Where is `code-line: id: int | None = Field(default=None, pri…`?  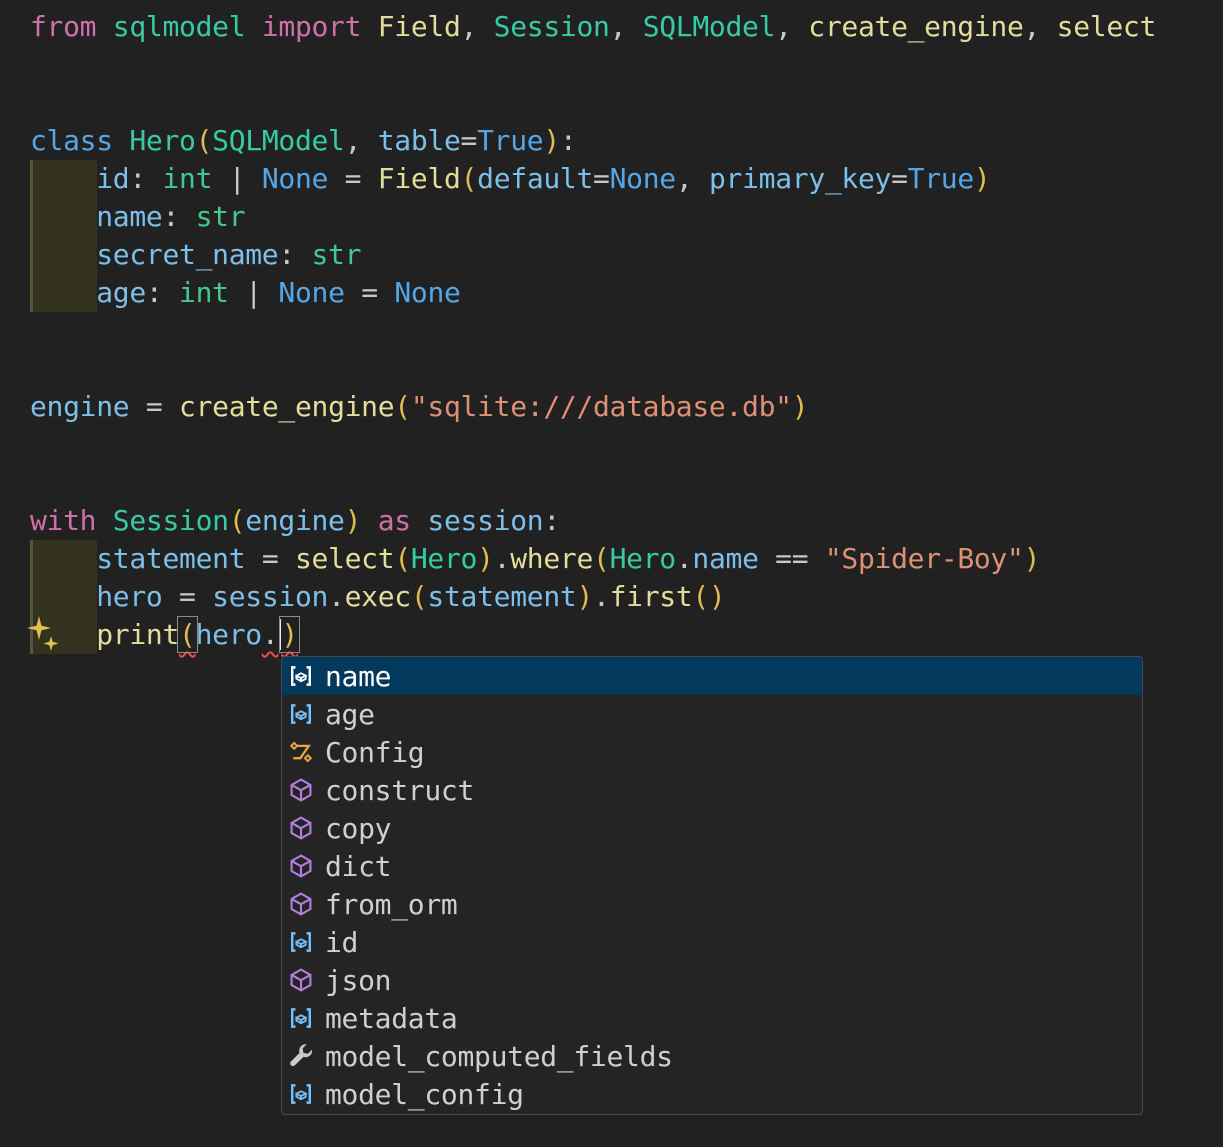 code-line: id: int | None = Field(default=None, pri… is located at coordinates (611, 179).